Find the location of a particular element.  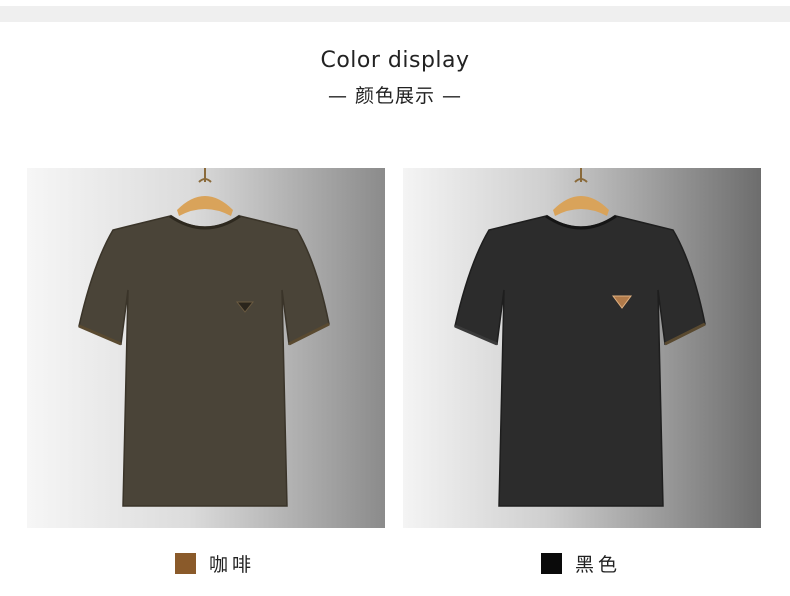

color-option-coffee: 咖啡 is located at coordinates (215, 563).